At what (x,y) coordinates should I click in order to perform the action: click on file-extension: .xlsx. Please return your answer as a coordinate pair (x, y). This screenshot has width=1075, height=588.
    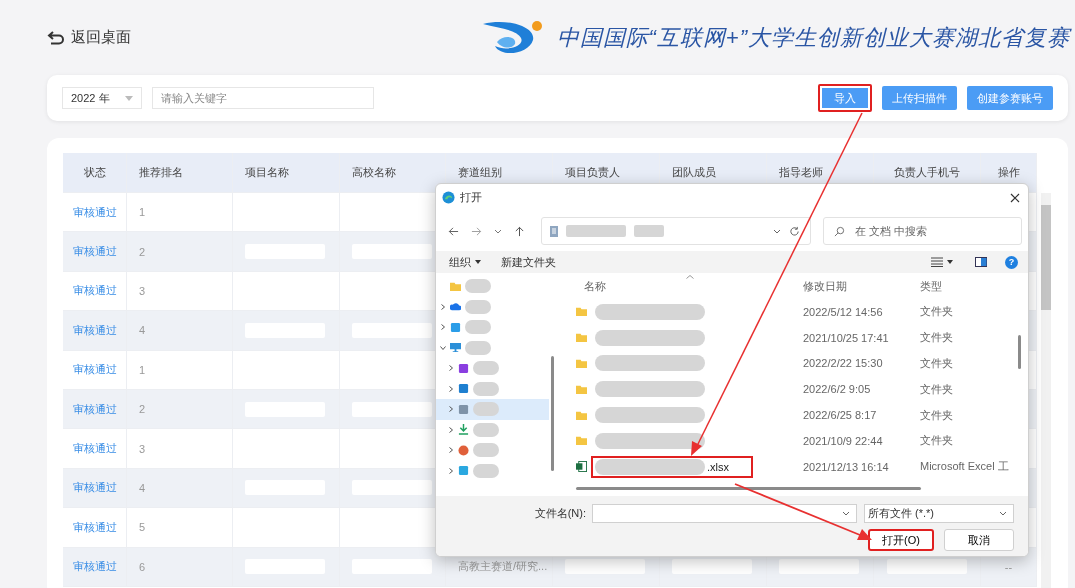
    Looking at the image, I should click on (718, 466).